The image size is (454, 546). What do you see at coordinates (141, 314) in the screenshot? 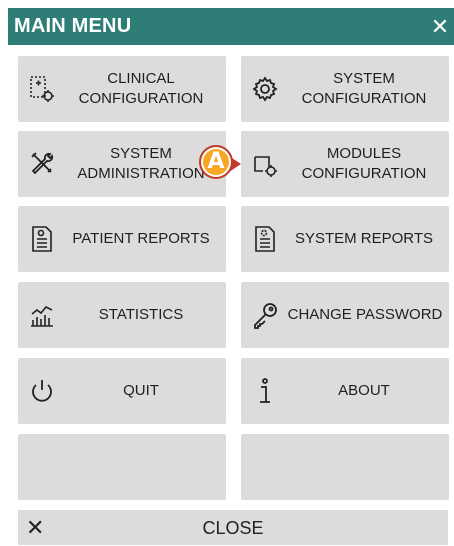
I see `tile-label: STATISTICS` at bounding box center [141, 314].